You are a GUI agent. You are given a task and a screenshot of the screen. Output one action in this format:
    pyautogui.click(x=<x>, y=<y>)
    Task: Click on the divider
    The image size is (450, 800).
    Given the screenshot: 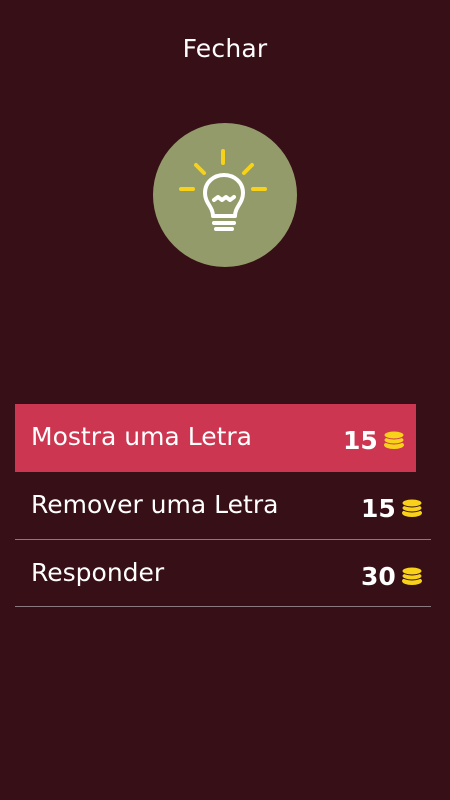 What is the action you would take?
    pyautogui.click(x=223, y=606)
    